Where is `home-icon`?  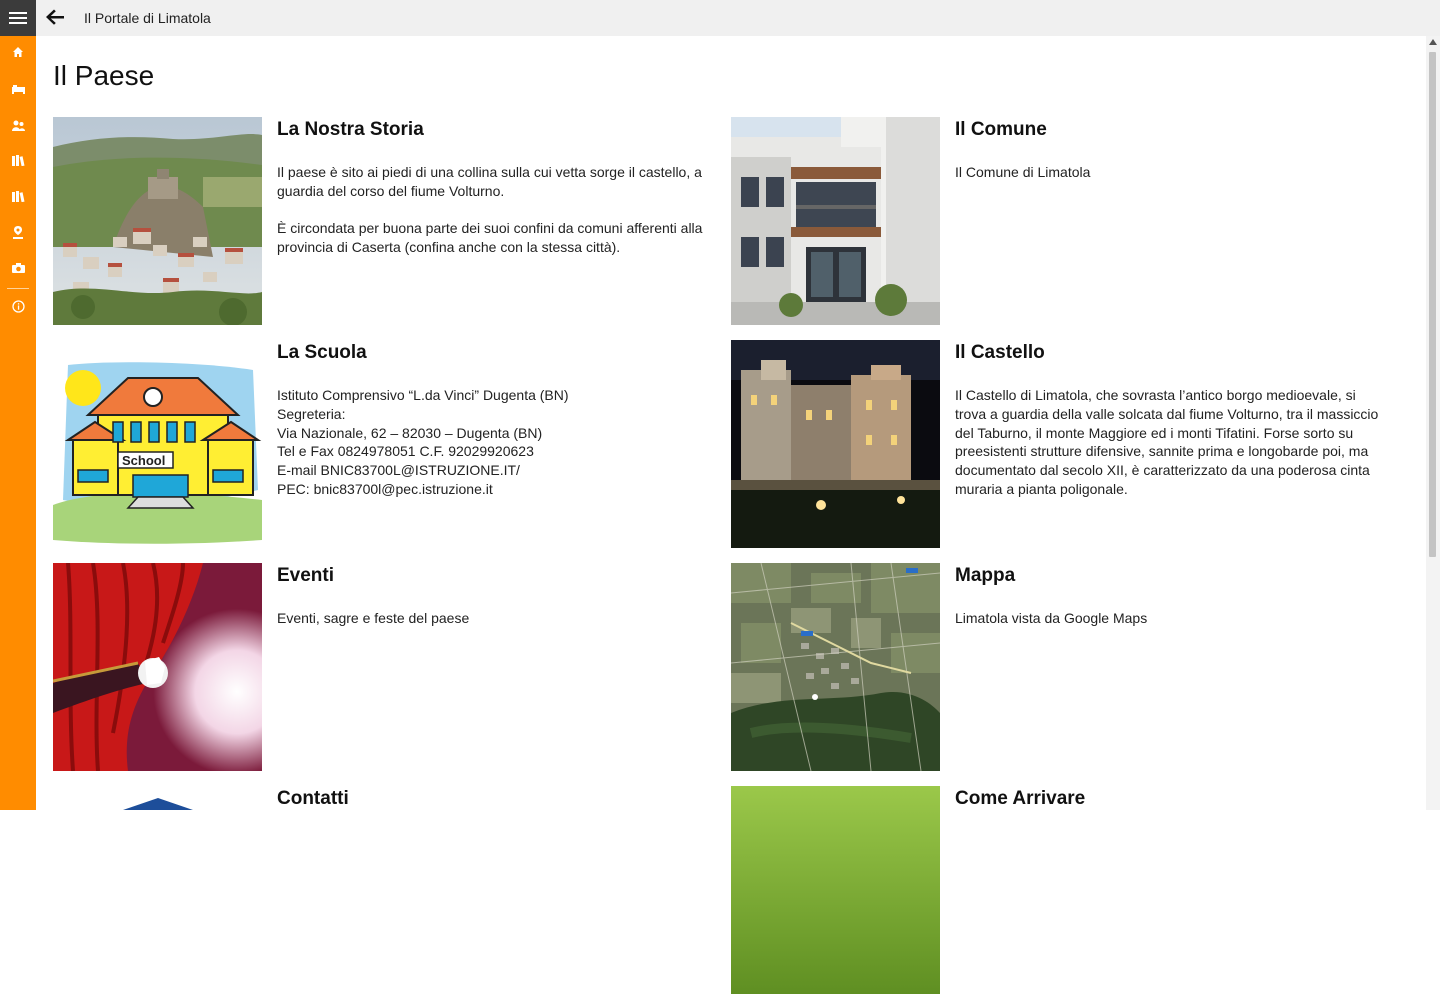 home-icon is located at coordinates (18, 52).